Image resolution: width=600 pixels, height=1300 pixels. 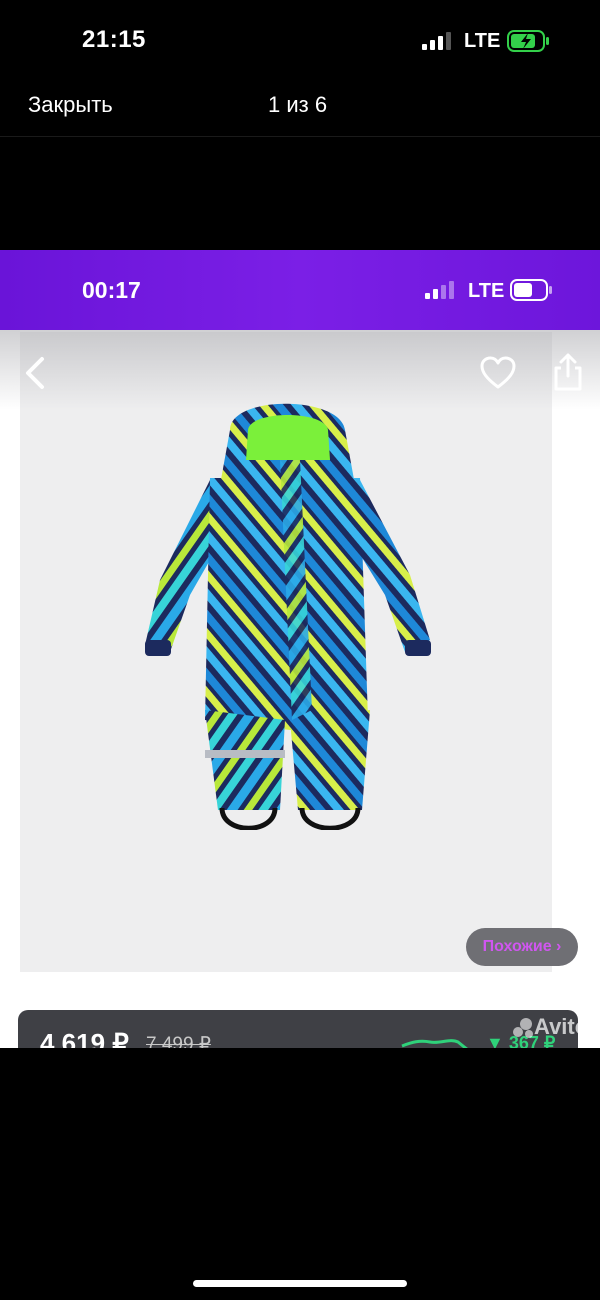 What do you see at coordinates (70, 105) in the screenshot?
I see `close-button: Закрыть` at bounding box center [70, 105].